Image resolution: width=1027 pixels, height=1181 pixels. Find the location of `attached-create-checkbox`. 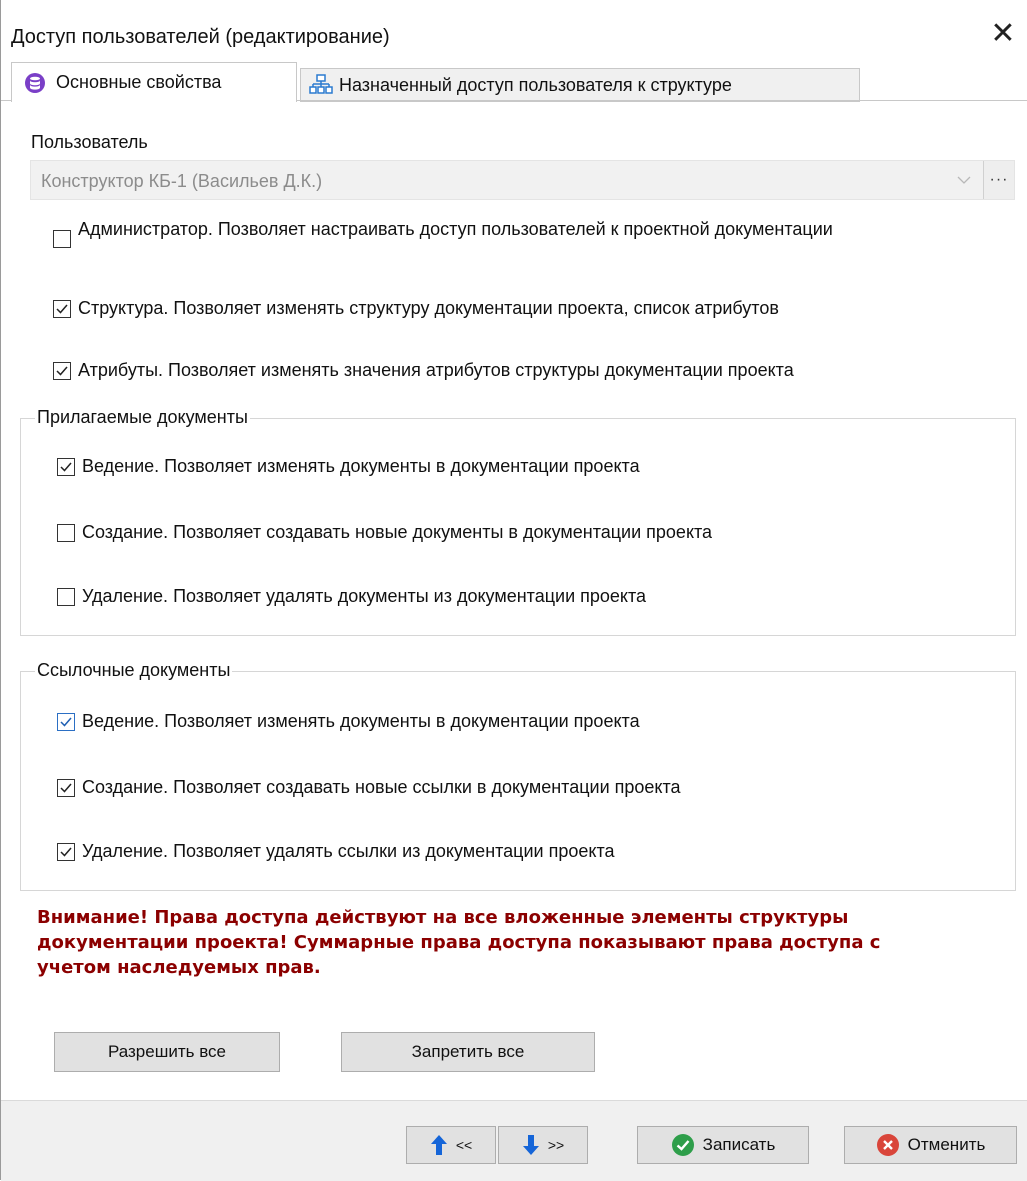

attached-create-checkbox is located at coordinates (66, 532).